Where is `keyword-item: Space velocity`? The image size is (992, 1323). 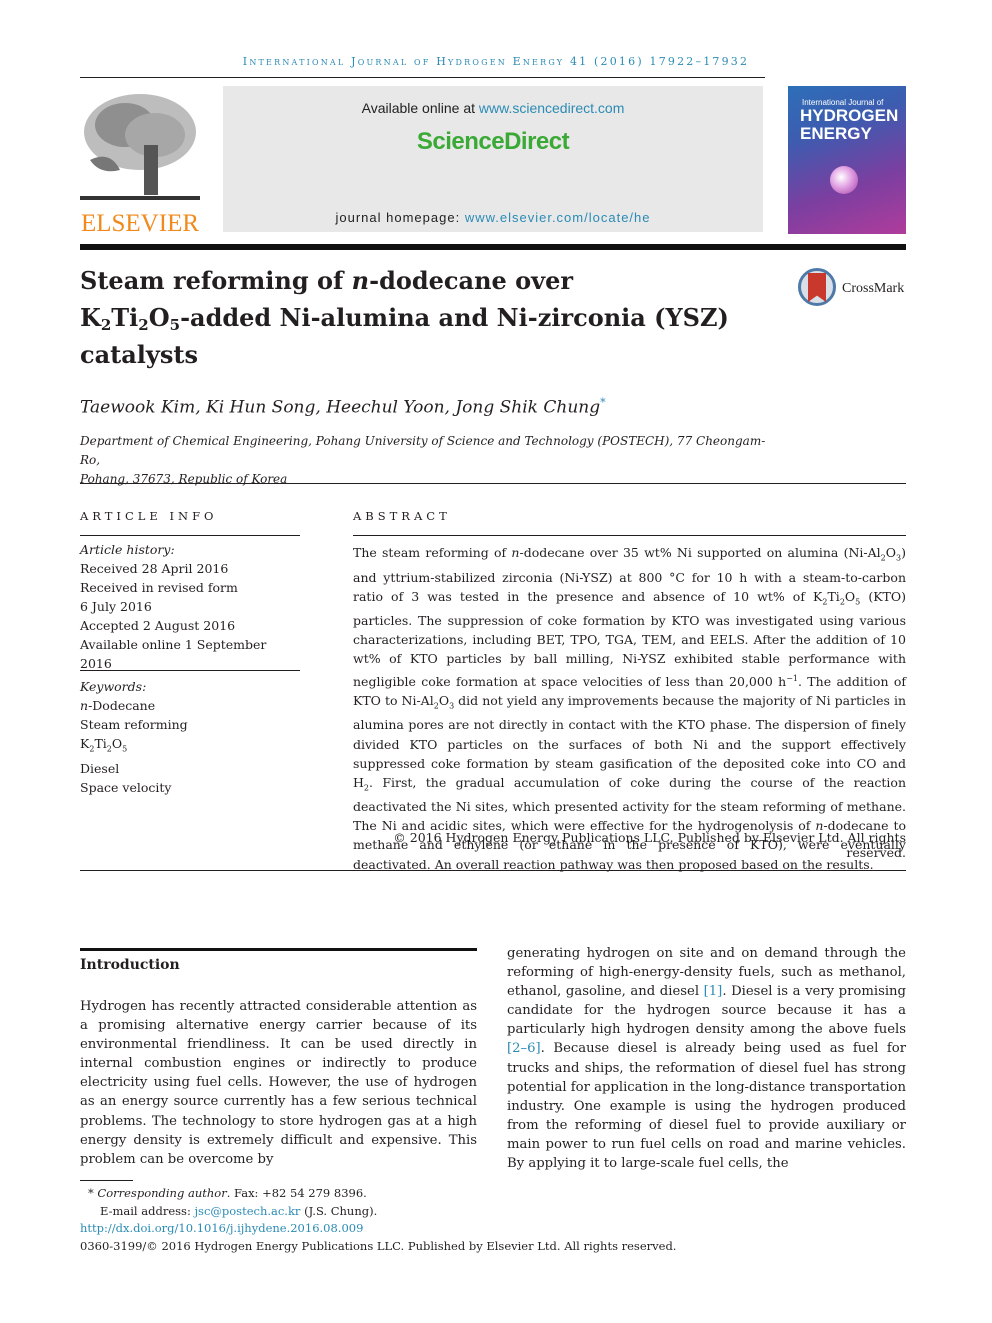
keyword-item: Space velocity is located at coordinates (126, 787).